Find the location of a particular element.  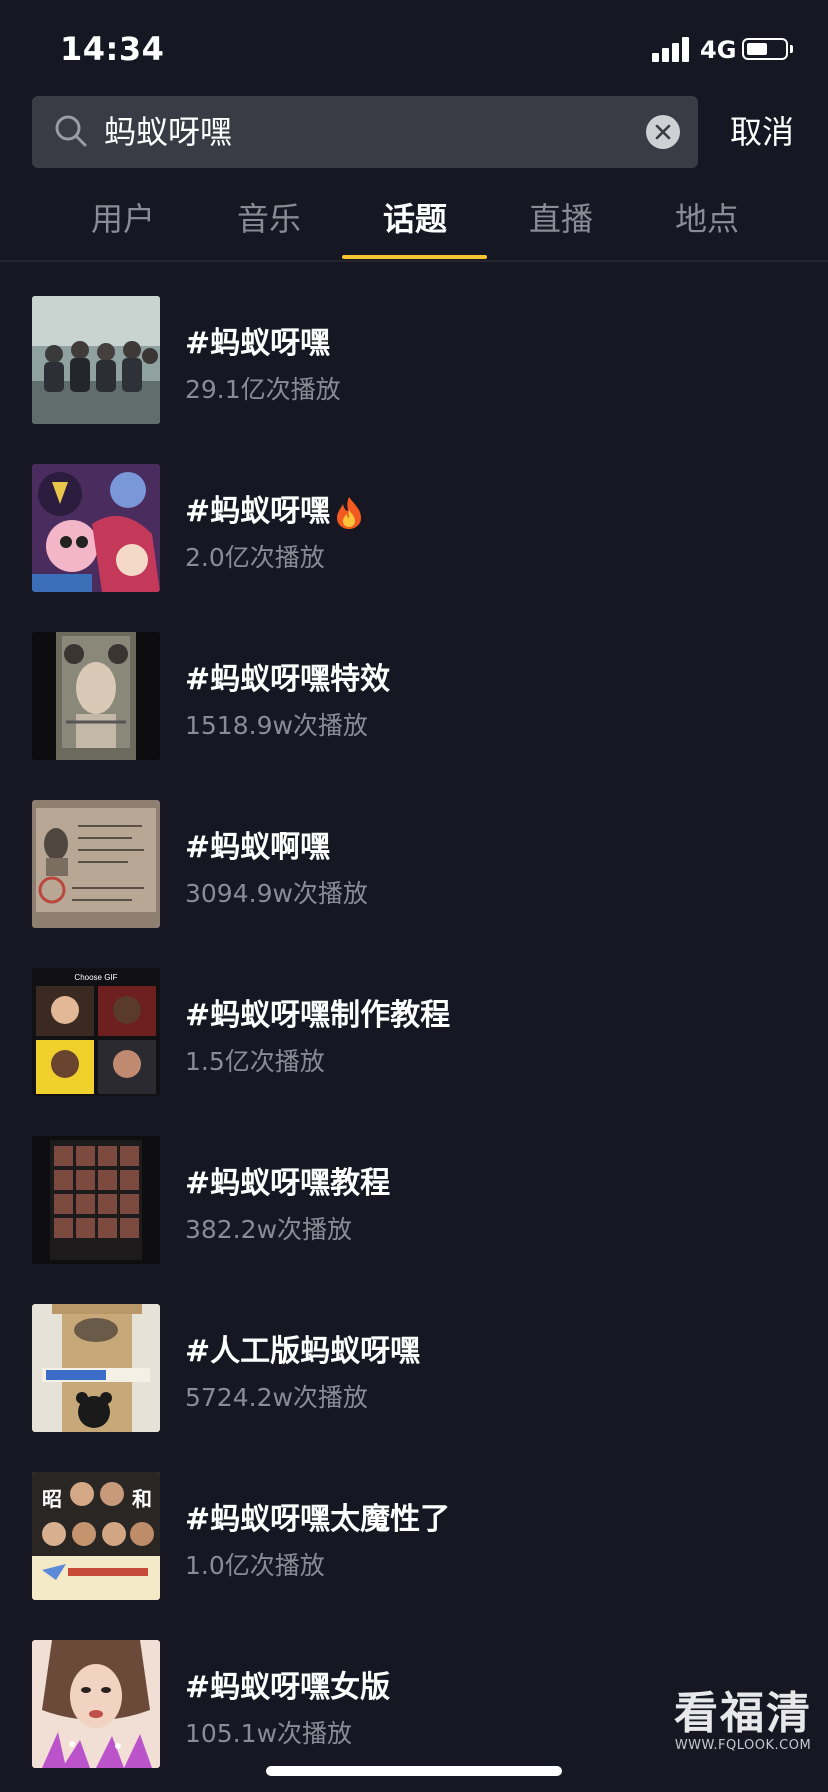

topic-play-count: 382.2w次播放 is located at coordinates (269, 1229).